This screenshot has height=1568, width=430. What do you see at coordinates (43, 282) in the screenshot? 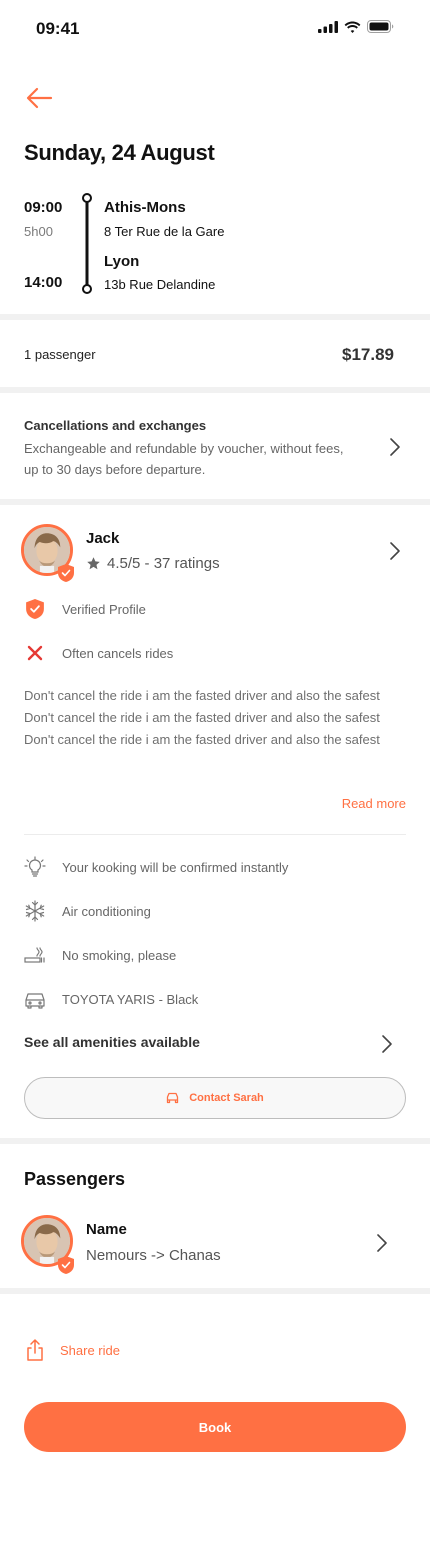
I see `arrival-time: 14:00` at bounding box center [43, 282].